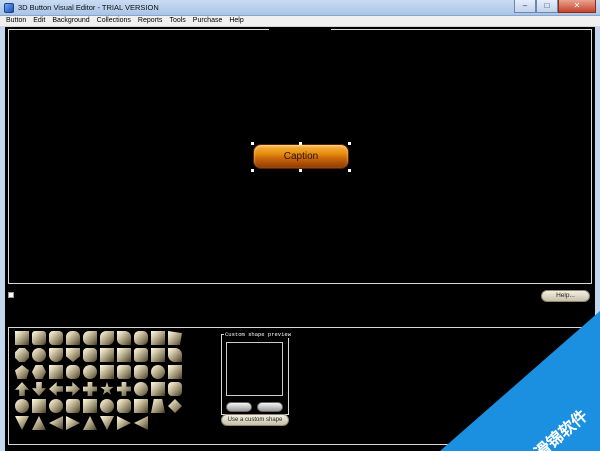 The image size is (600, 451). Describe the element at coordinates (56, 389) in the screenshot. I see `shape-arrow-left-icon` at that location.